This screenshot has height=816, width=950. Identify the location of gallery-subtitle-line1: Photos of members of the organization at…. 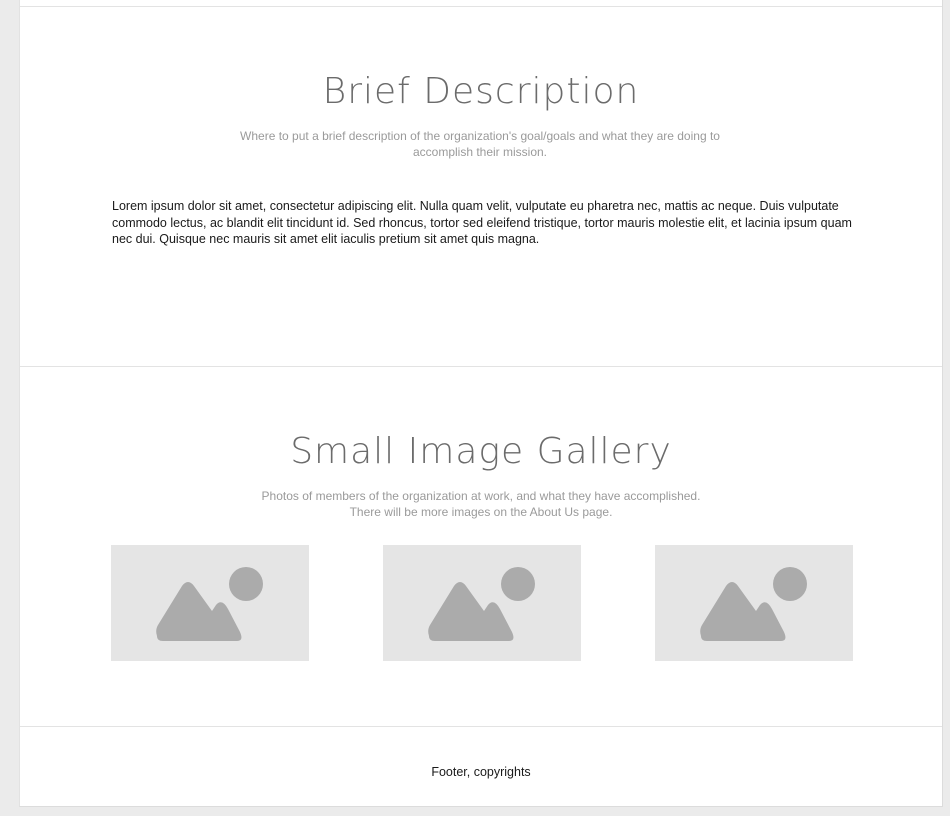
(481, 496).